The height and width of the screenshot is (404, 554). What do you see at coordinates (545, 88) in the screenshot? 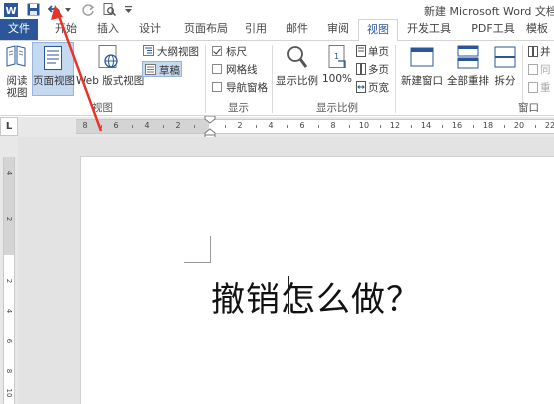
I see `reset-window-label: 重` at bounding box center [545, 88].